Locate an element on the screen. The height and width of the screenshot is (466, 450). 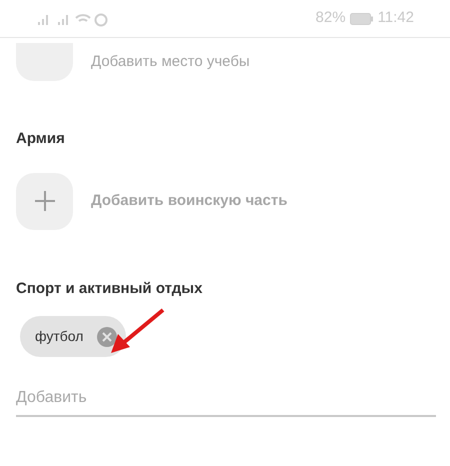
signal-icon is located at coordinates (72, 18).